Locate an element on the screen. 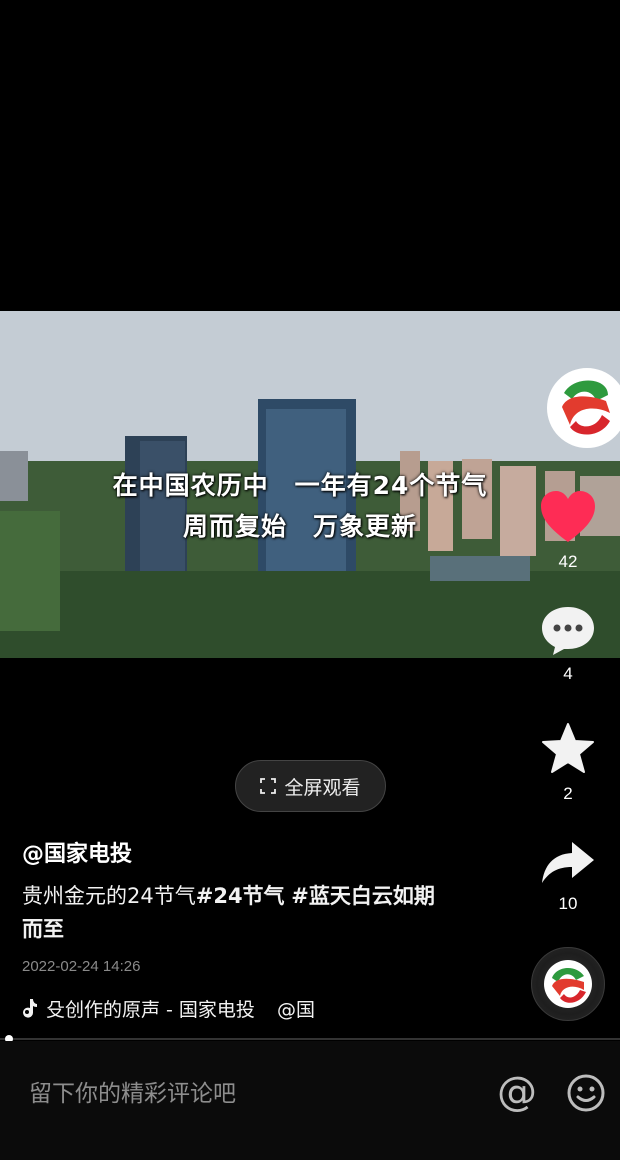 The image size is (620, 1160). smiley-icon is located at coordinates (586, 1093).